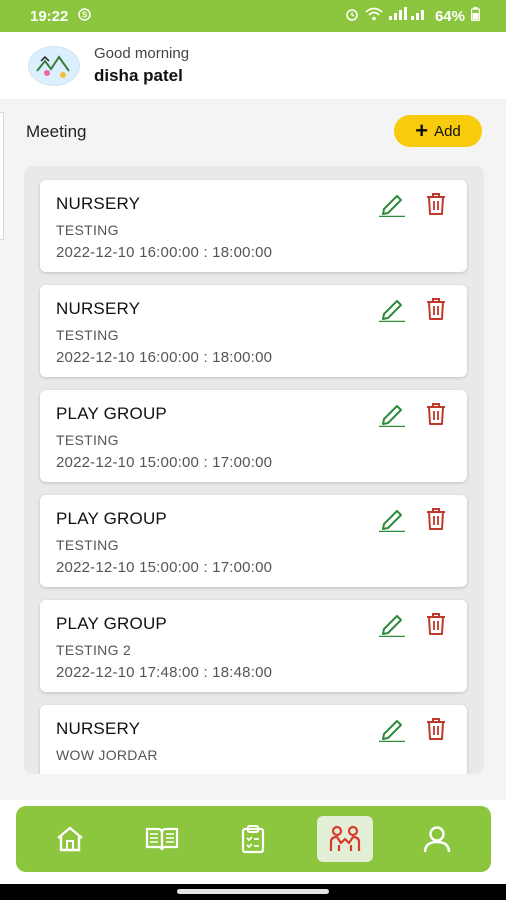 Image resolution: width=506 pixels, height=900 pixels. I want to click on signal-icon, so click(408, 16).